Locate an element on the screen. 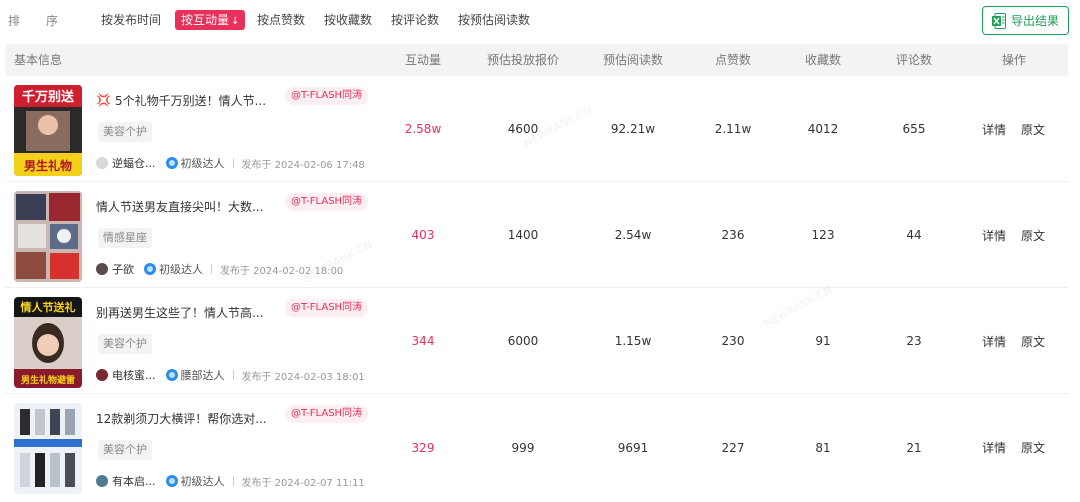 The image size is (1080, 502). interaction-value: 403 is located at coordinates (423, 235).